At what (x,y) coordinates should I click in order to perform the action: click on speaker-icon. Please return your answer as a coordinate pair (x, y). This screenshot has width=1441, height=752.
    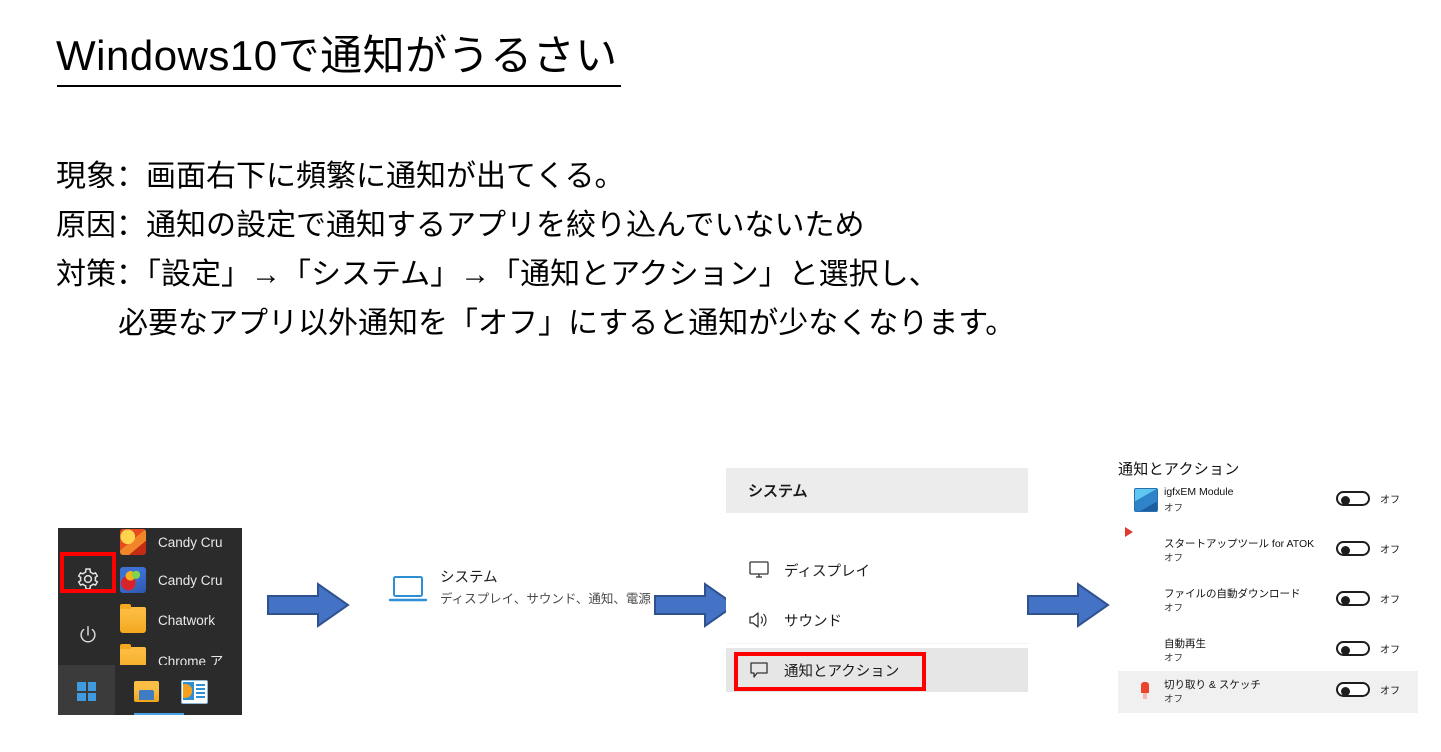
    Looking at the image, I should click on (758, 620).